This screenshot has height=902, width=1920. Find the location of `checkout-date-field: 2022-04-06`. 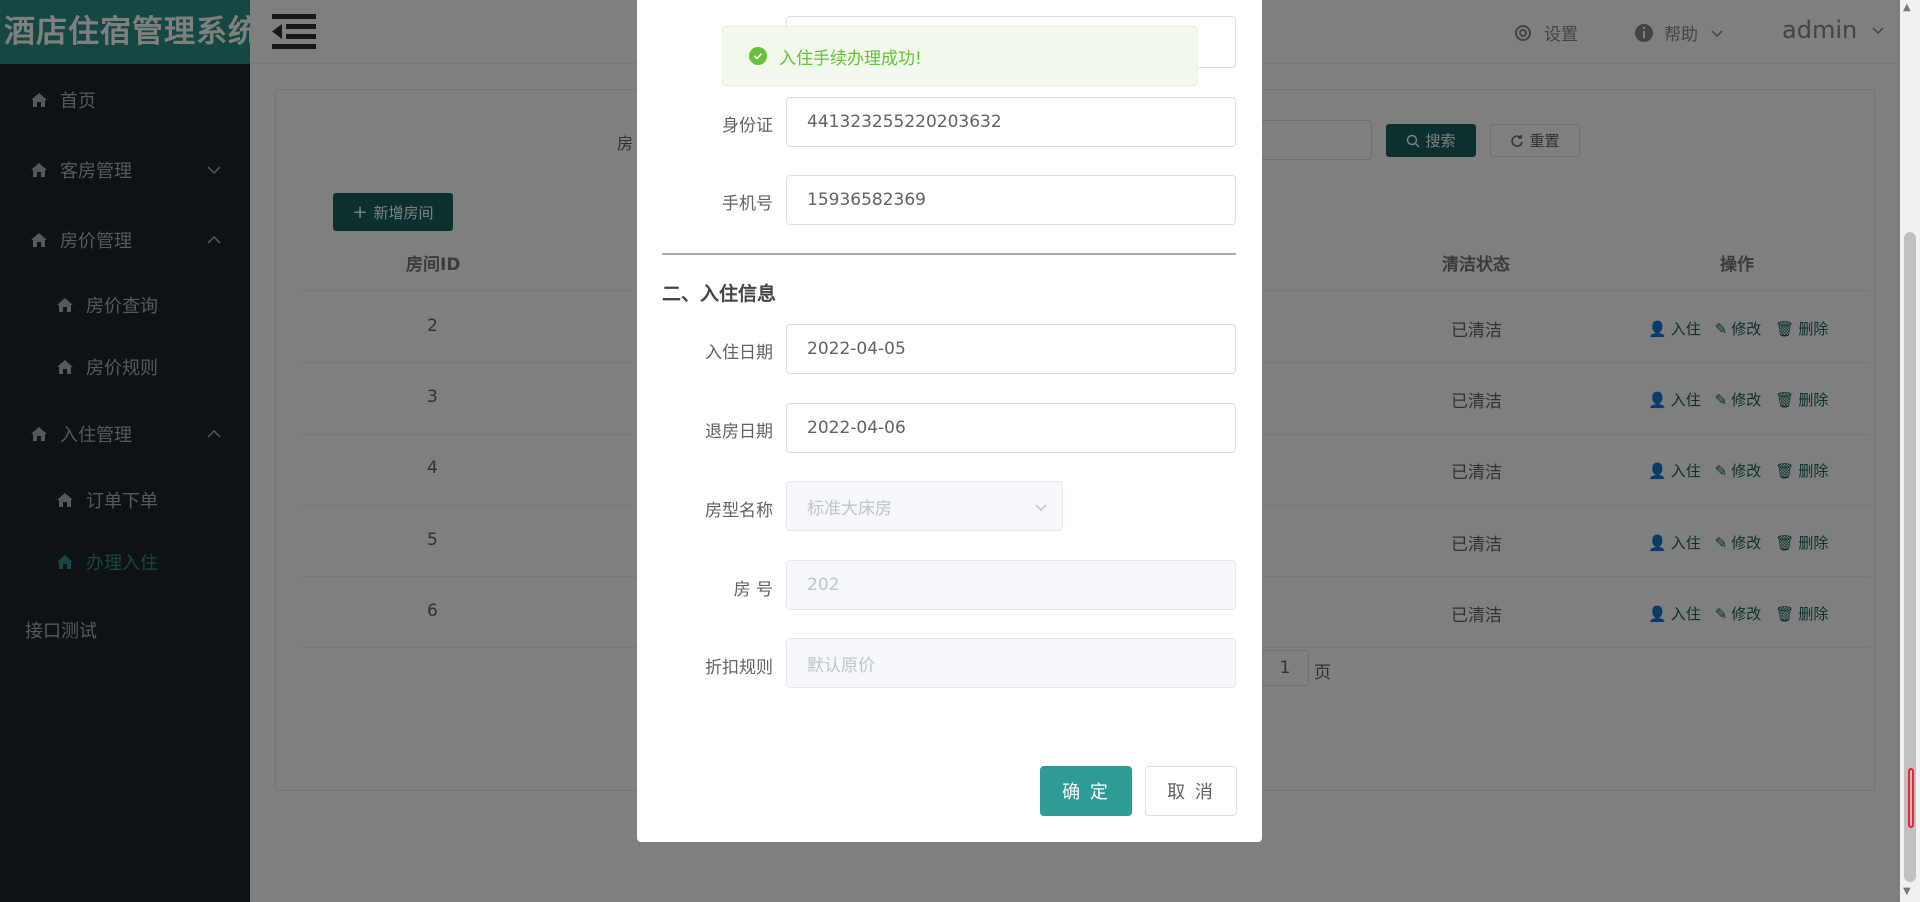

checkout-date-field: 2022-04-06 is located at coordinates (1011, 428).